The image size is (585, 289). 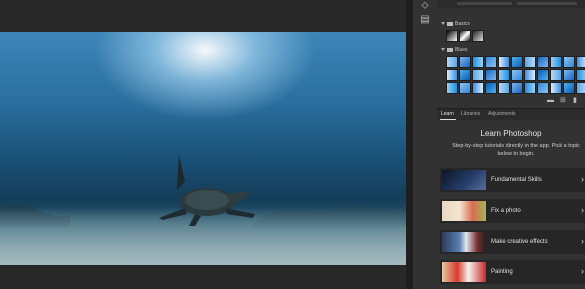 What do you see at coordinates (409, 144) in the screenshot?
I see `panel-divider` at bounding box center [409, 144].